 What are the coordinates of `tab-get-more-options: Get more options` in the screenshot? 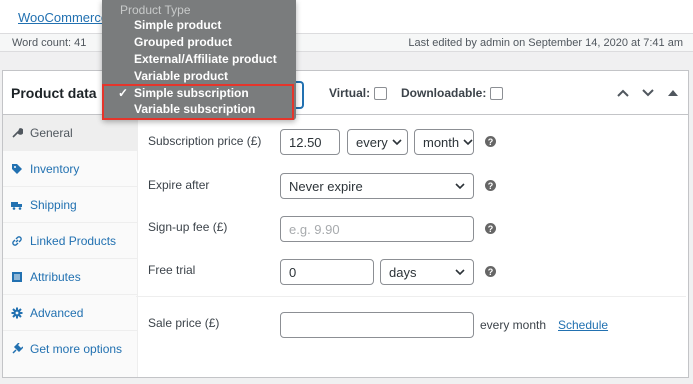 It's located at (70, 349).